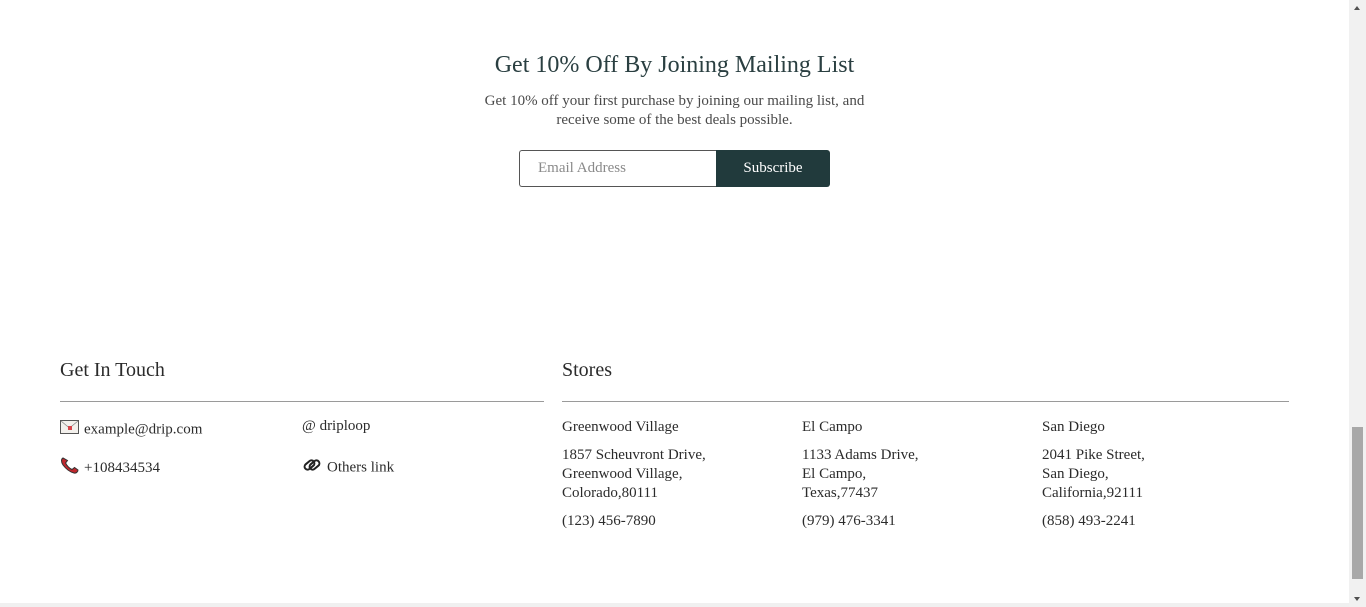  I want to click on arrow-up-icon, so click(1357, 8).